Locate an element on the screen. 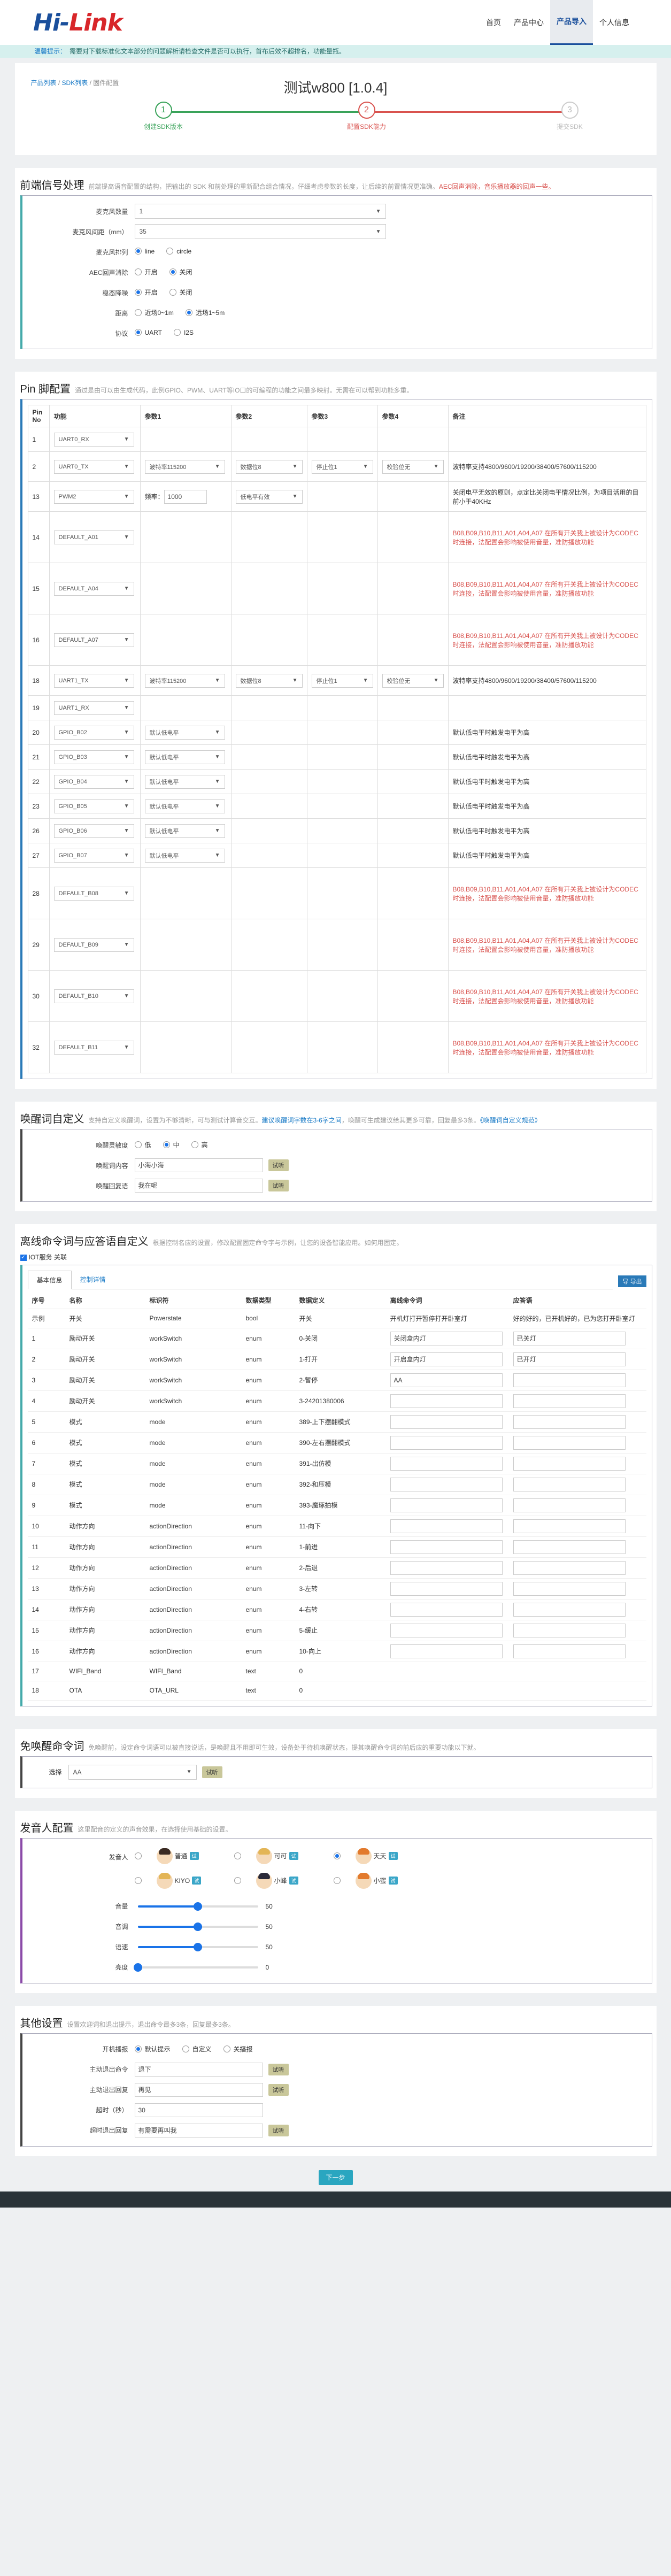 This screenshot has height=2576, width=671. brand-logo: Hi-Link is located at coordinates (78, 22).